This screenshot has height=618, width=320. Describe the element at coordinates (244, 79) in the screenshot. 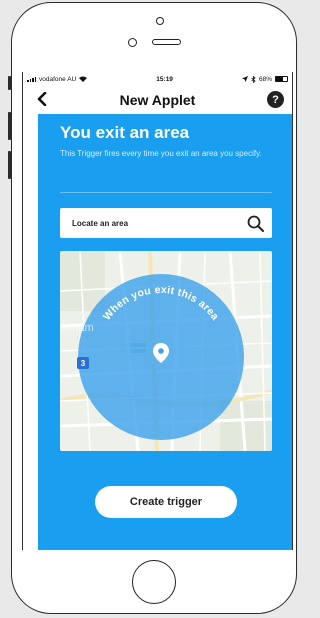

I see `location-arrow-icon` at that location.